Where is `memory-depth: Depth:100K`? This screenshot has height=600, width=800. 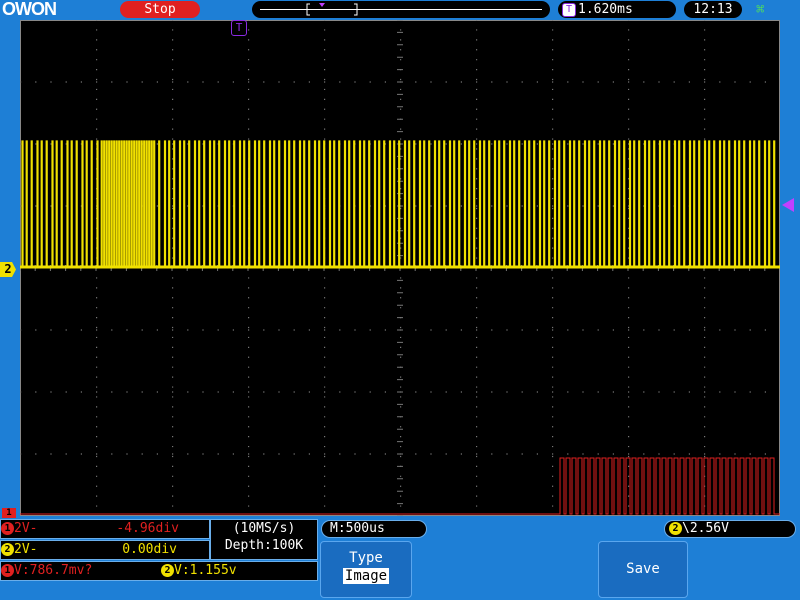
memory-depth: Depth:100K is located at coordinates (264, 545).